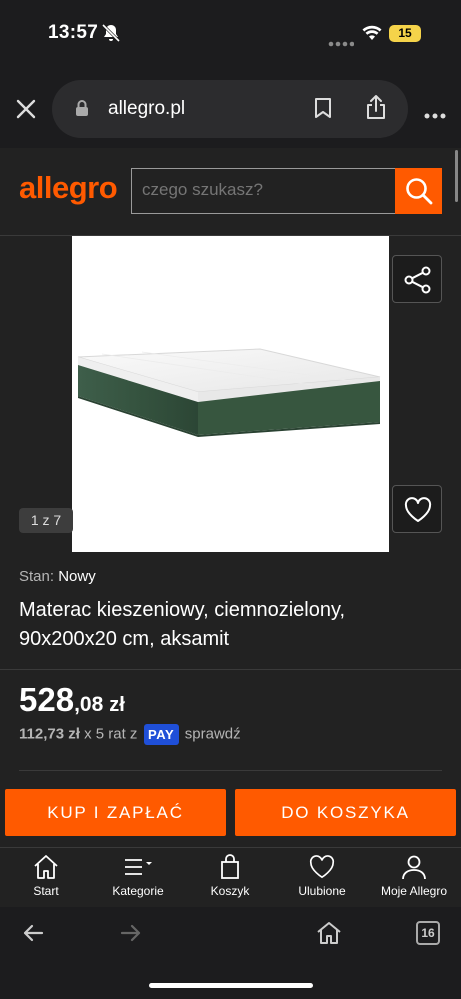  I want to click on search-box, so click(263, 191).